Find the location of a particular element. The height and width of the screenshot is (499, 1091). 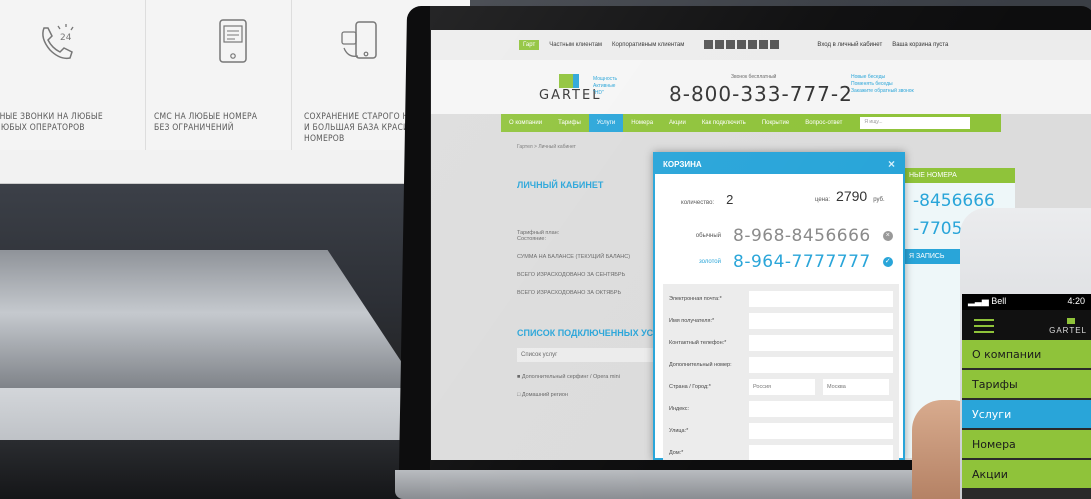

house-field is located at coordinates (821, 452).